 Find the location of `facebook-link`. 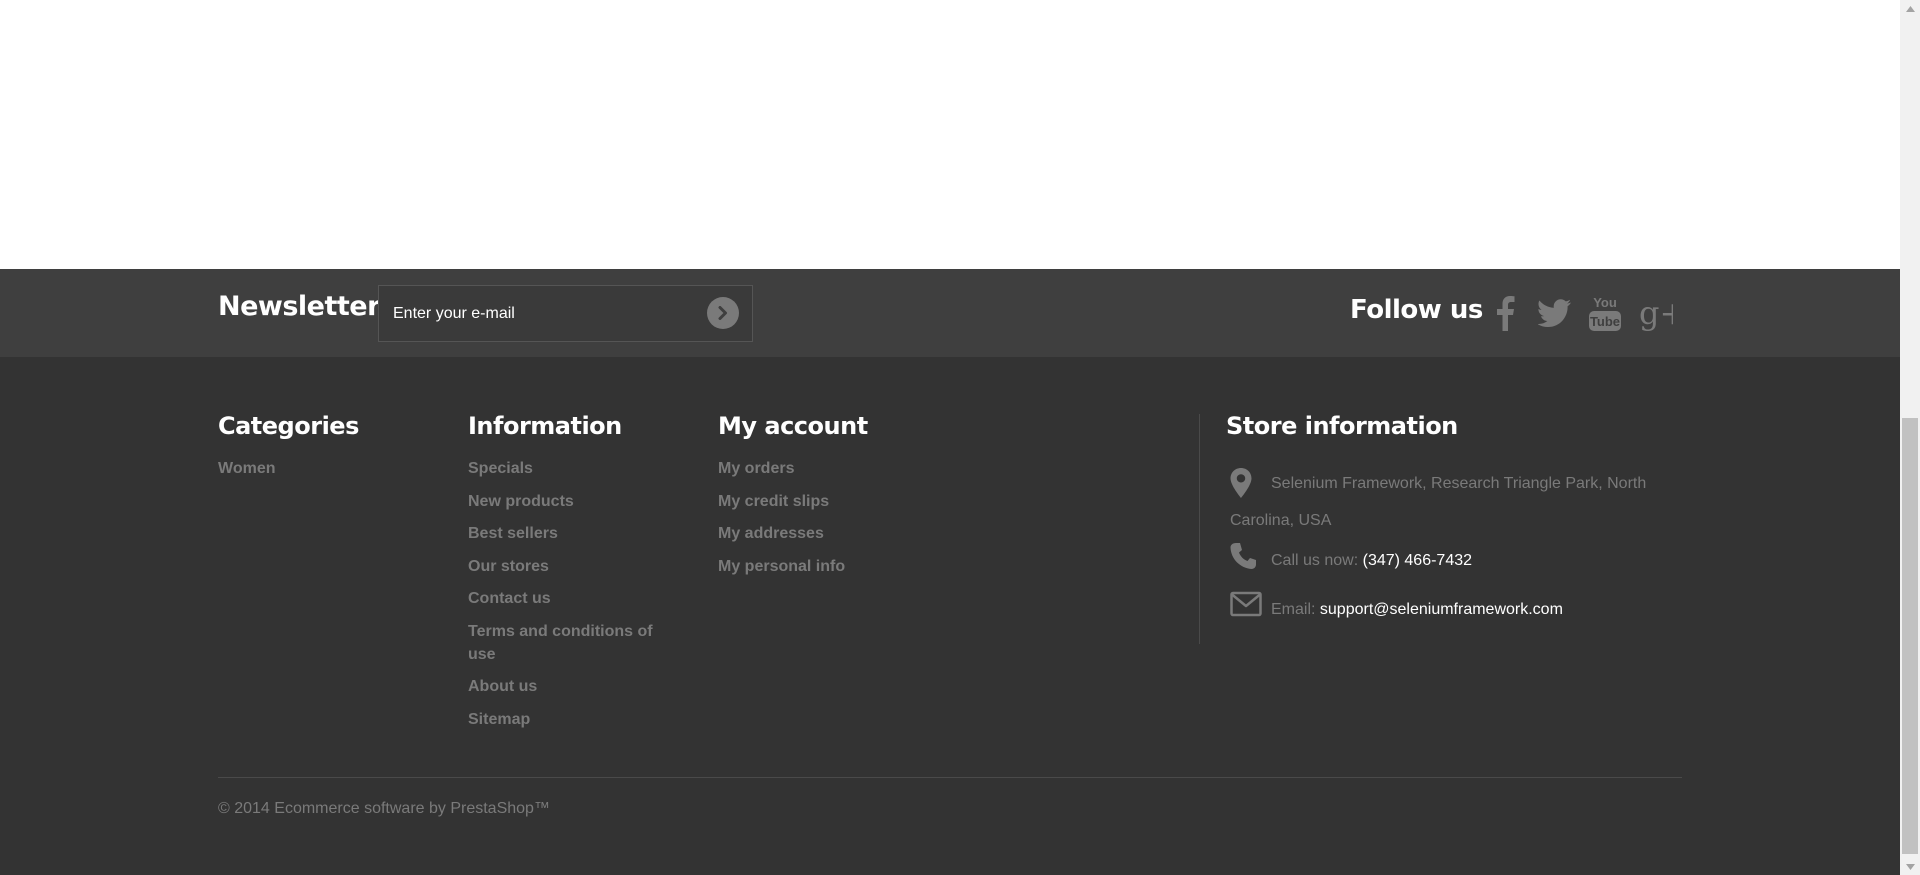

facebook-link is located at coordinates (1505, 313).